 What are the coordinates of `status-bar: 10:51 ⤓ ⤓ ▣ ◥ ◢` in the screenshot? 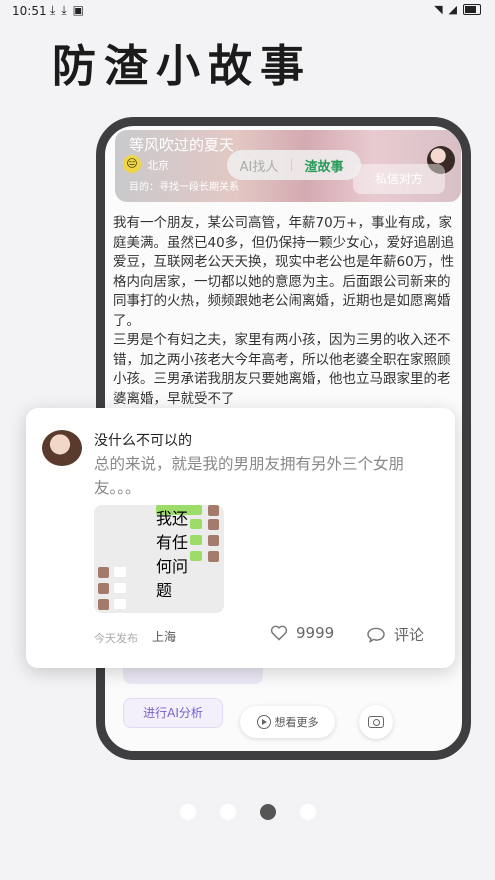 It's located at (247, 11).